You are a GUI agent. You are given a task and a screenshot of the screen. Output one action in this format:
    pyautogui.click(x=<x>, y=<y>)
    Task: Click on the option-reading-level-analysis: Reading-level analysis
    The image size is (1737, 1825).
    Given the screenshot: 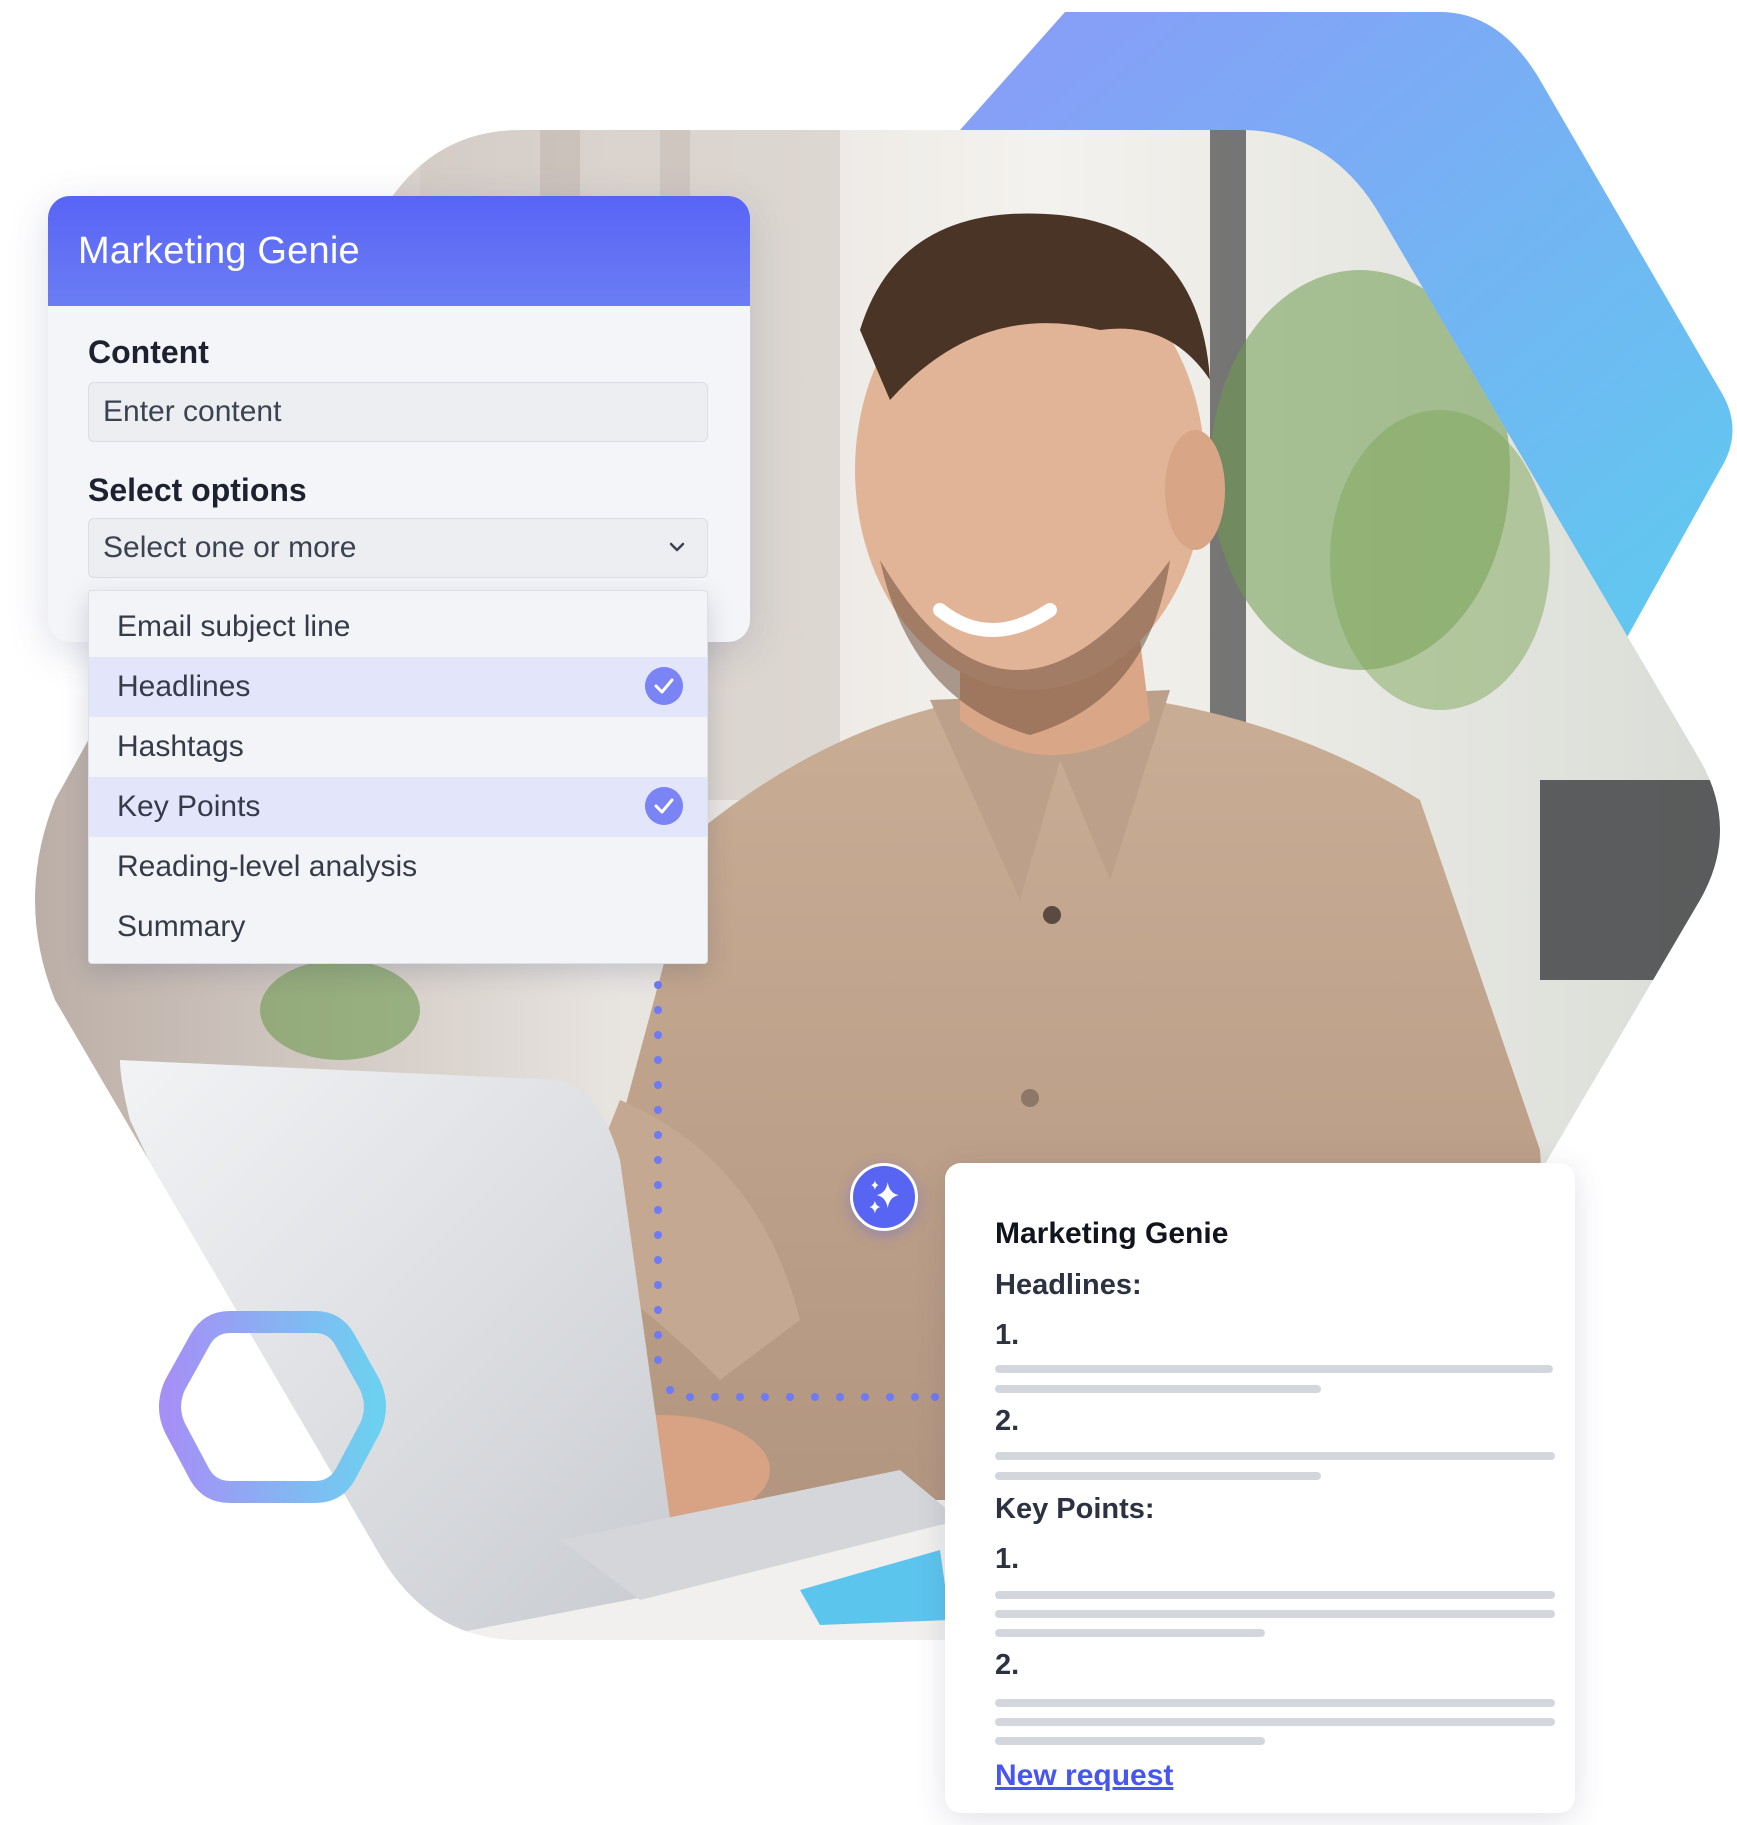 What is the action you would take?
    pyautogui.click(x=398, y=867)
    